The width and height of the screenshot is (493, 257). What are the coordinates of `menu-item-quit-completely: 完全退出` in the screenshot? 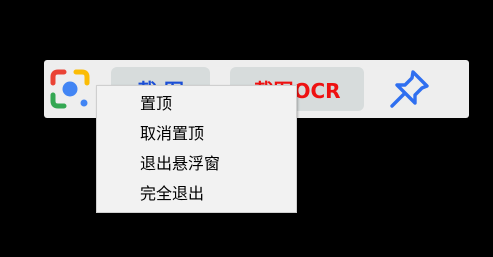 It's located at (196, 194).